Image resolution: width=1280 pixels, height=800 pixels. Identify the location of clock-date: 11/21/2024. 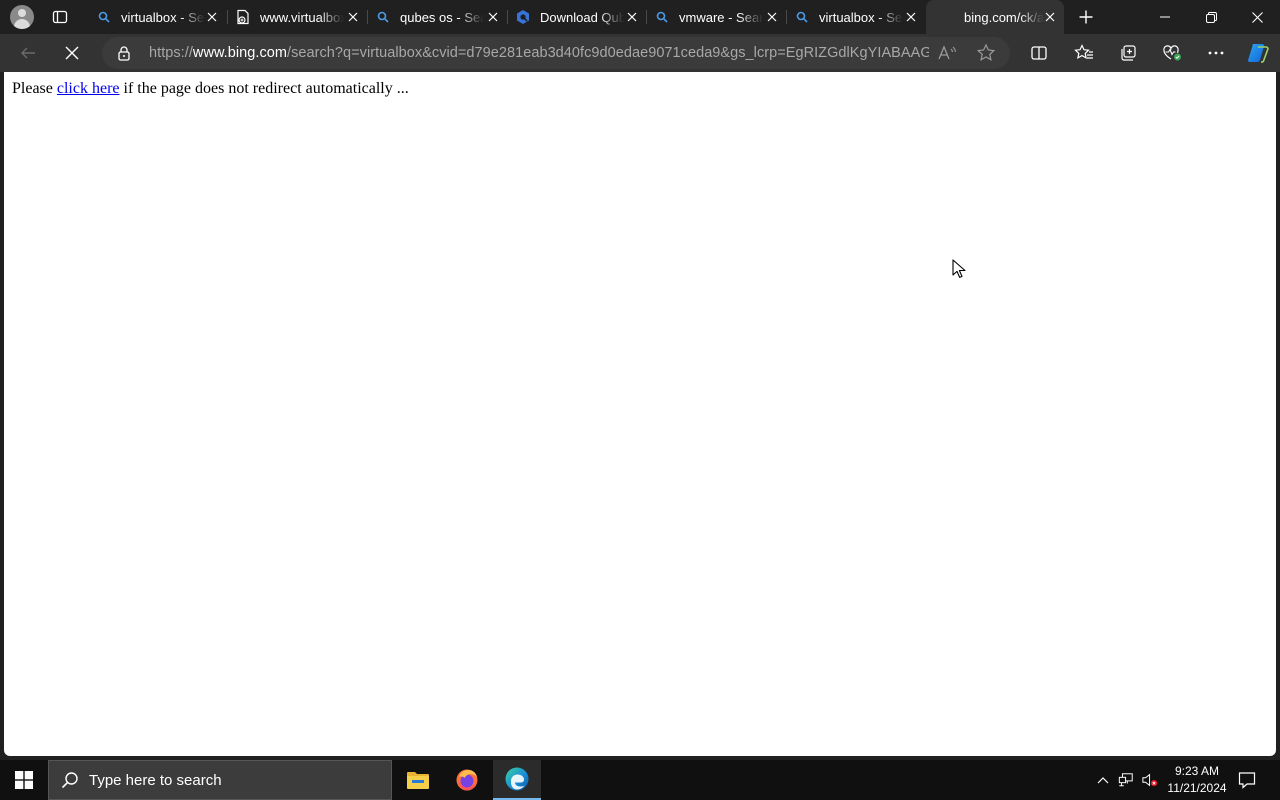
(1197, 788).